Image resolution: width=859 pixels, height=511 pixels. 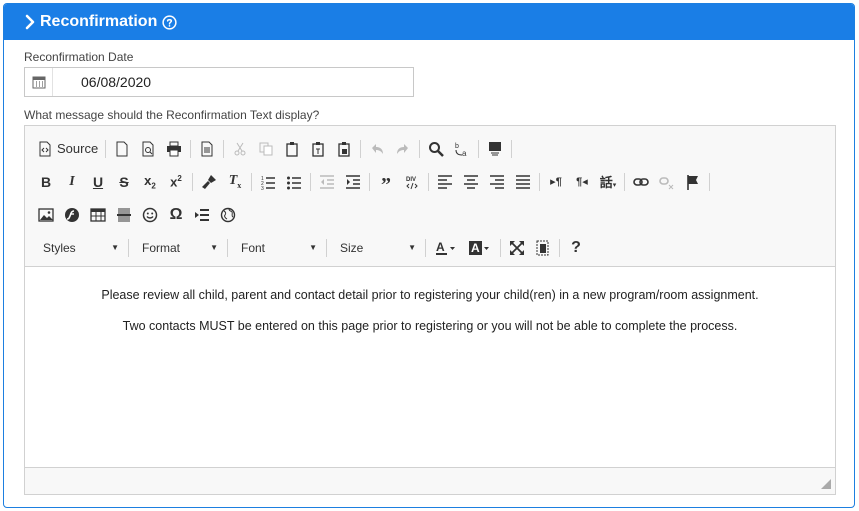 I want to click on redo-button, so click(x=403, y=149).